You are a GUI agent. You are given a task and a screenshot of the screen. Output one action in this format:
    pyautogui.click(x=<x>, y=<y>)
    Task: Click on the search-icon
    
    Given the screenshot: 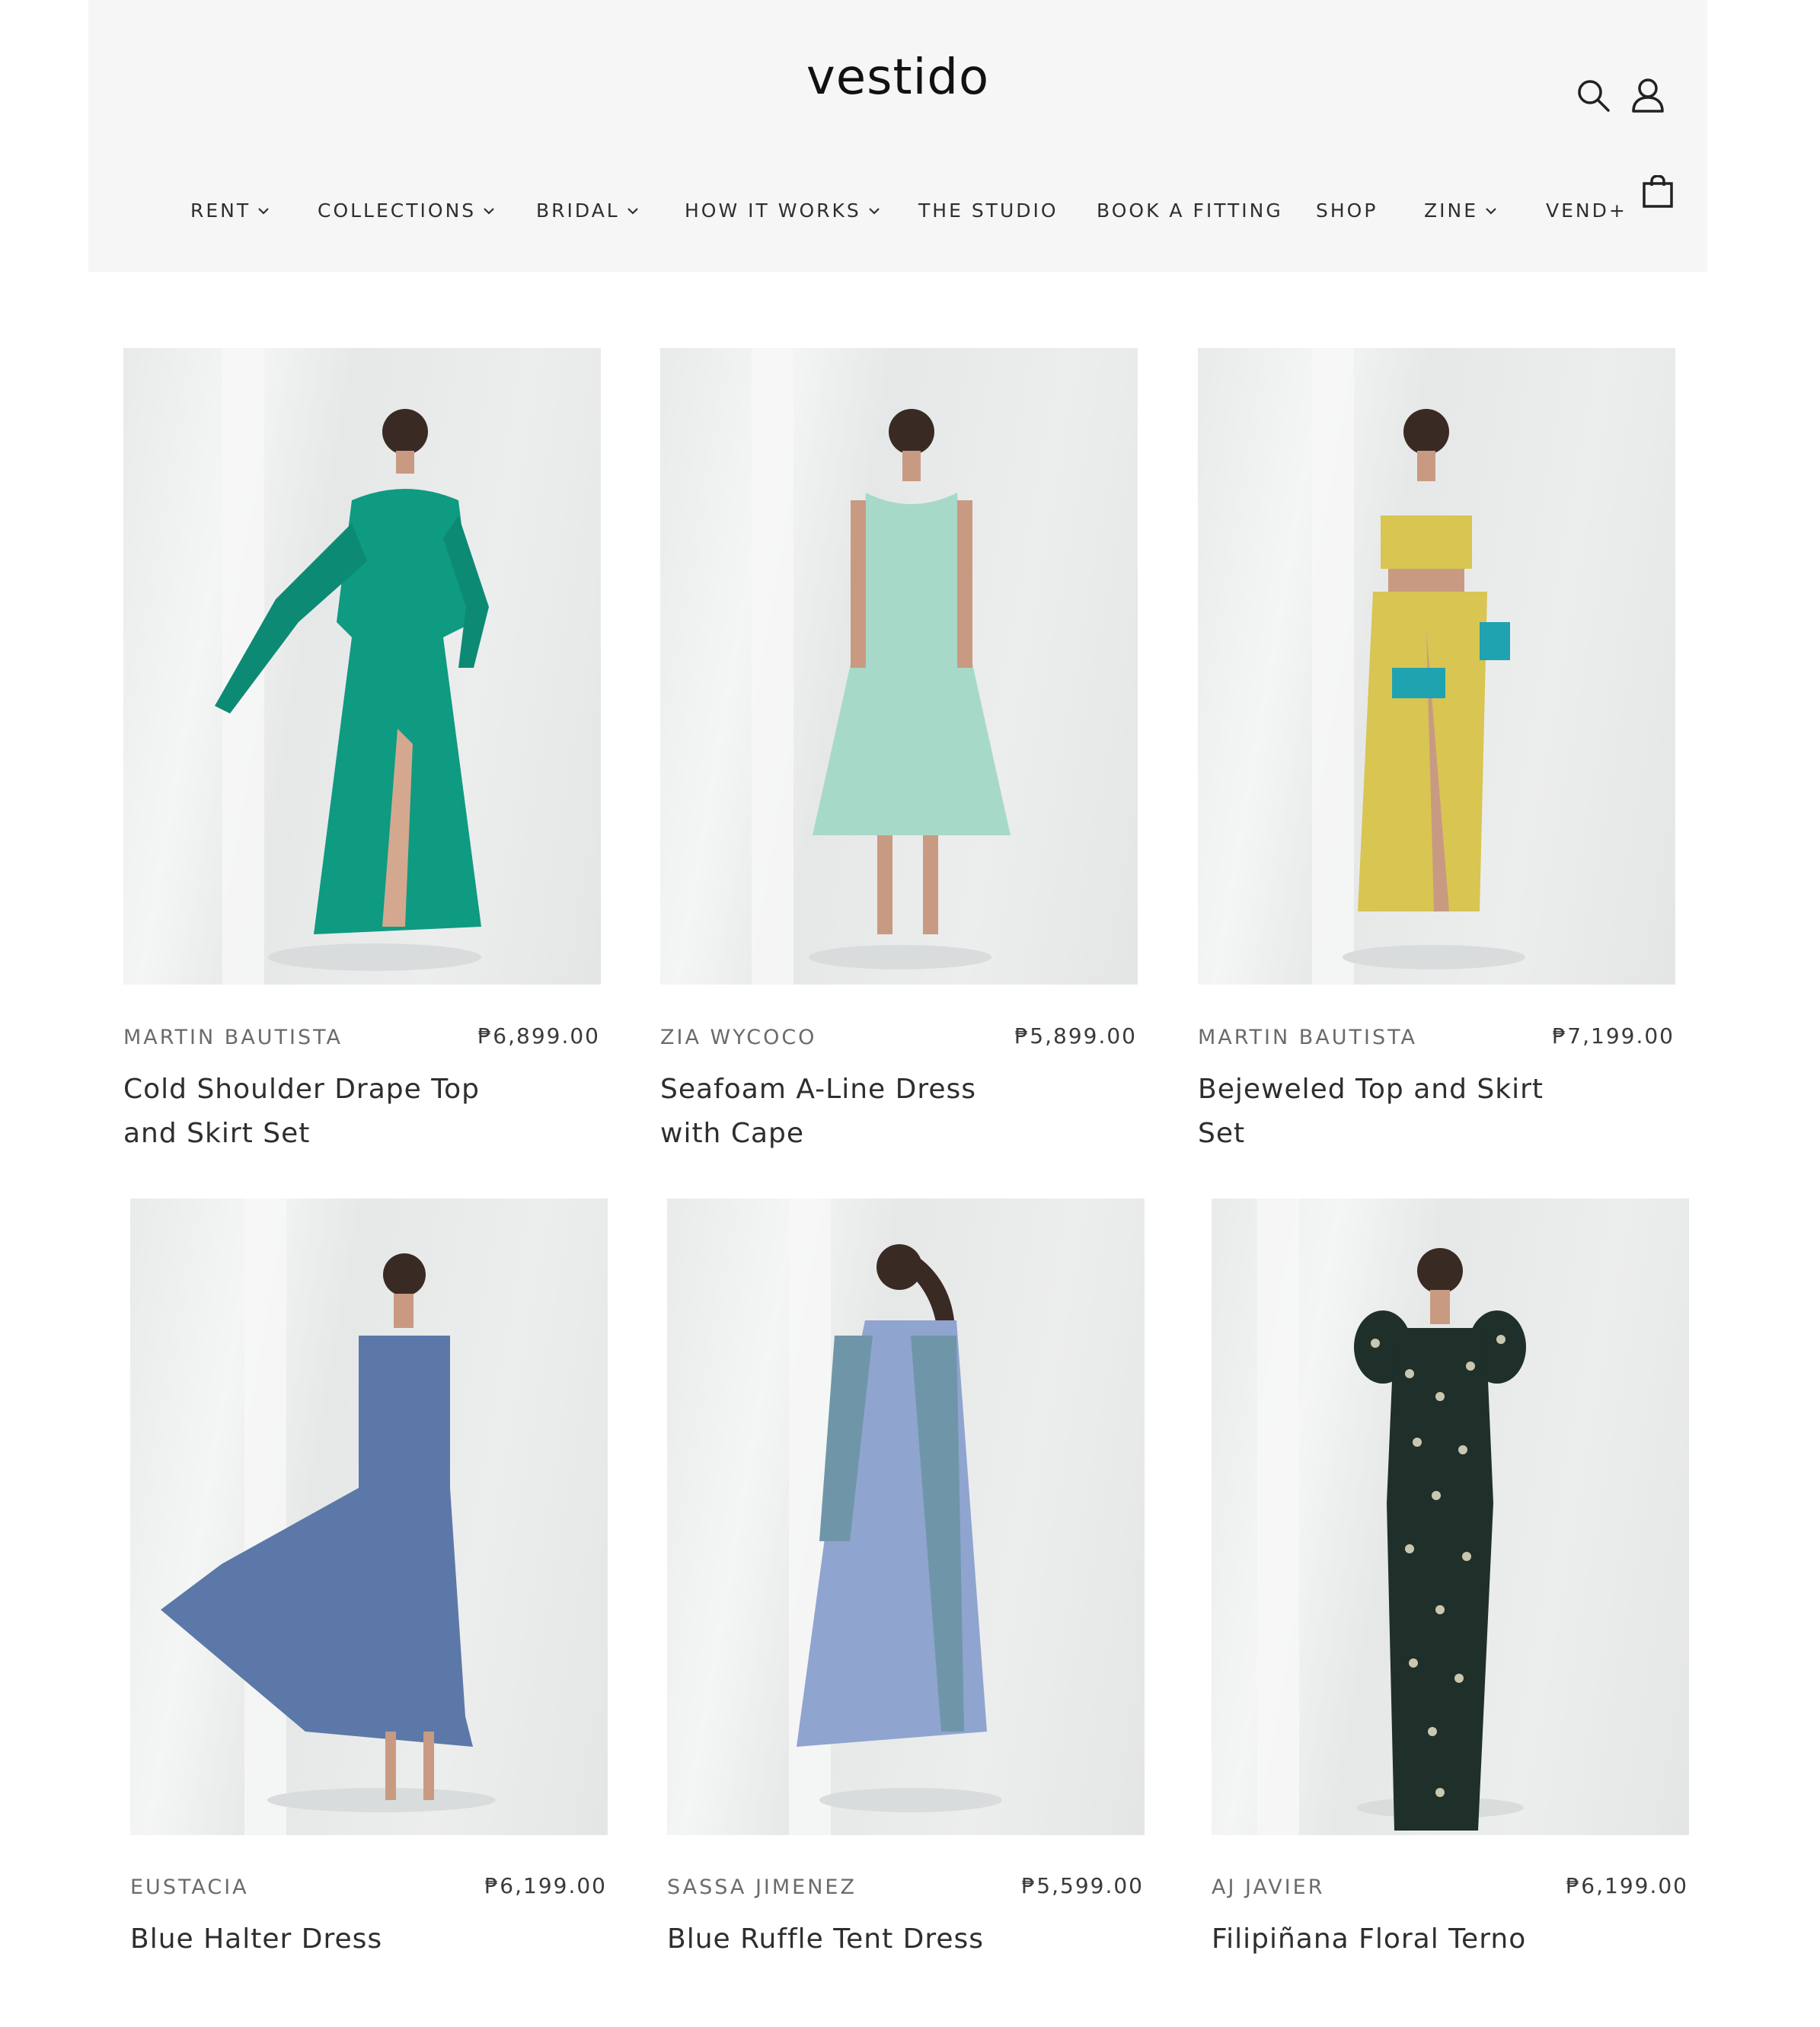 What is the action you would take?
    pyautogui.click(x=1593, y=95)
    